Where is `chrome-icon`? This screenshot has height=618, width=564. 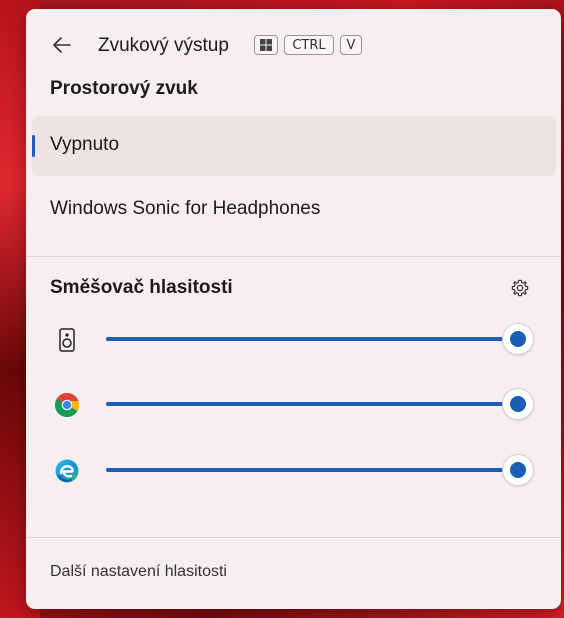
chrome-icon is located at coordinates (67, 405).